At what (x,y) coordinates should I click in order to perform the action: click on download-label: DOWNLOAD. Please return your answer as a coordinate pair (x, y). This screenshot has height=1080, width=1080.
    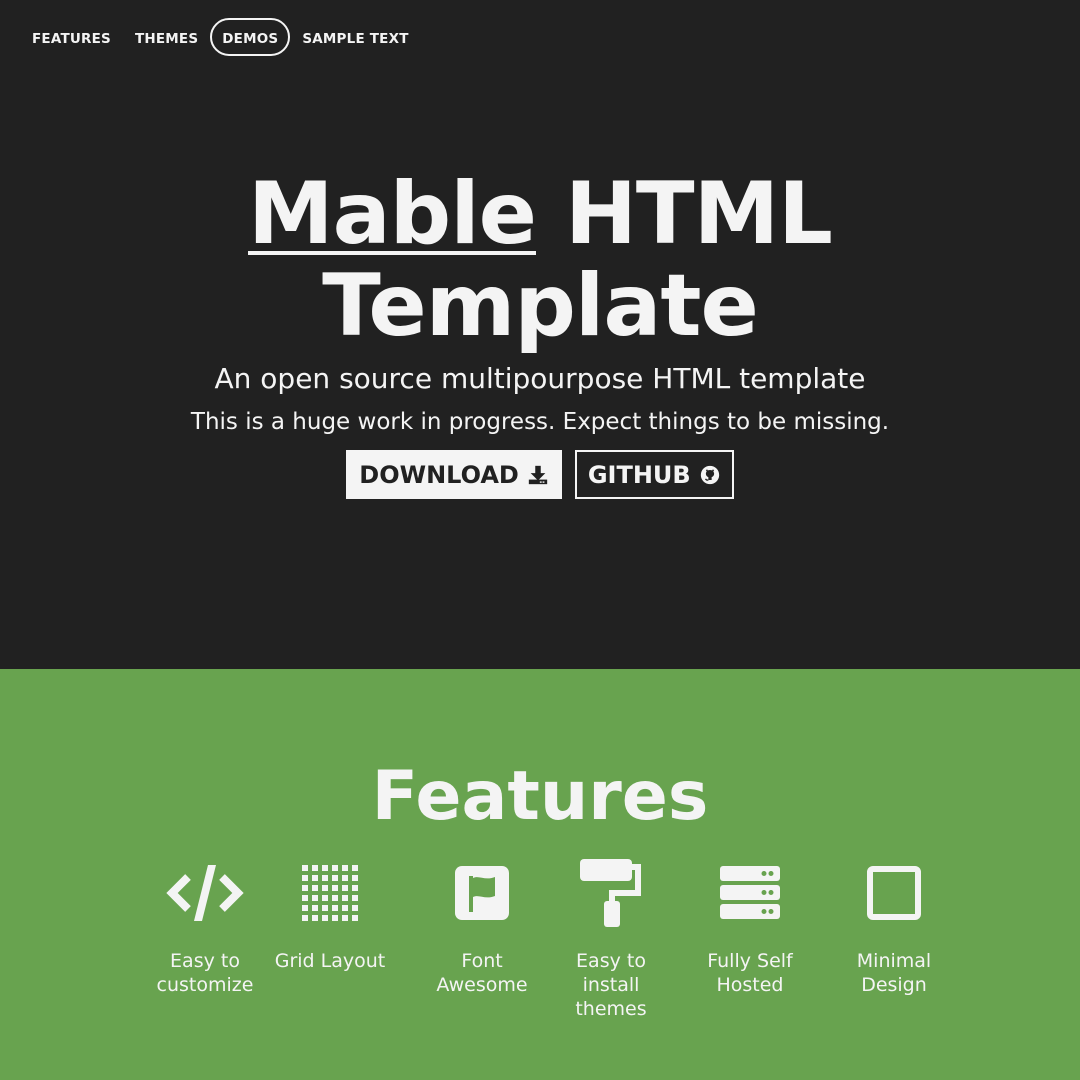
    Looking at the image, I should click on (439, 474).